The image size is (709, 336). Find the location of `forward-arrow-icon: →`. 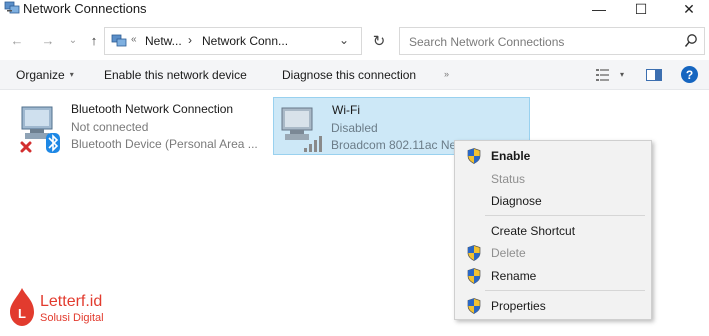

forward-arrow-icon: → is located at coordinates (48, 40).